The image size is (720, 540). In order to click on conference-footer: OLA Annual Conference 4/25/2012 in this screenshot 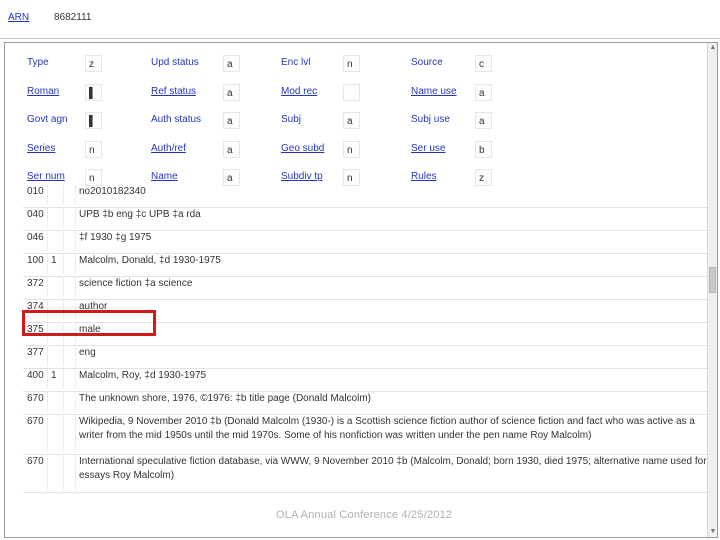, I will do `click(364, 515)`.